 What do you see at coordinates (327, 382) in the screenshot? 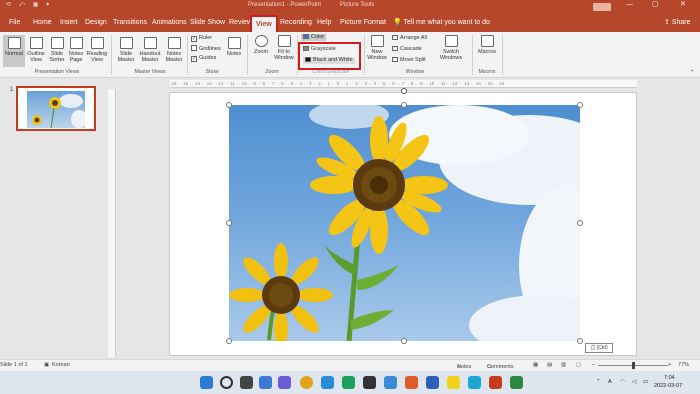
I see `edge-icon` at bounding box center [327, 382].